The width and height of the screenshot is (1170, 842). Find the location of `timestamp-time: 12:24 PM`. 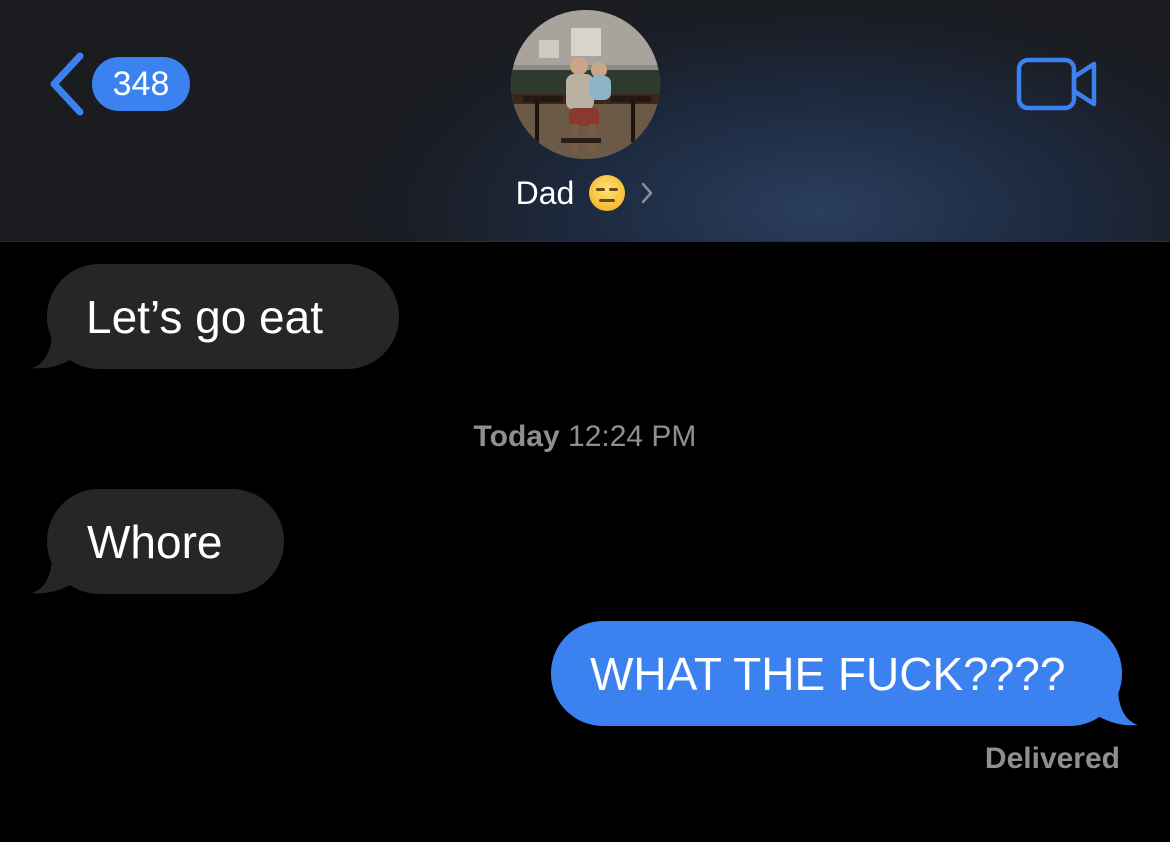

timestamp-time: 12:24 PM is located at coordinates (632, 436).